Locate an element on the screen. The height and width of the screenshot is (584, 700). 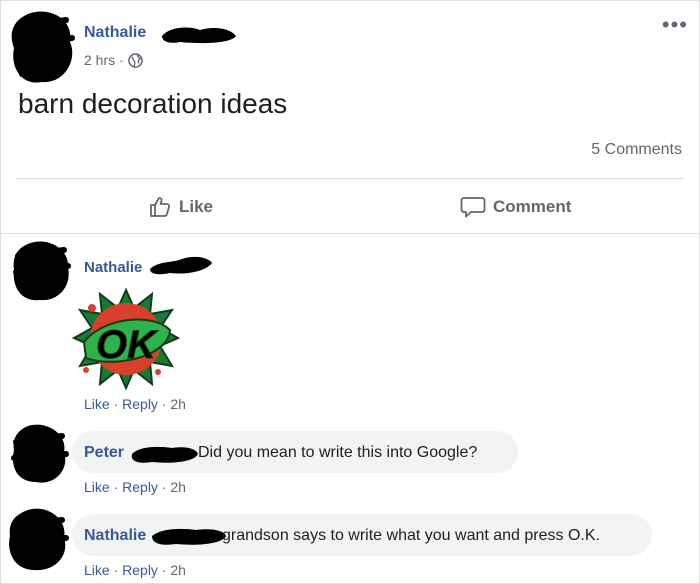
comments-count-link: 5 Comments is located at coordinates (636, 150).